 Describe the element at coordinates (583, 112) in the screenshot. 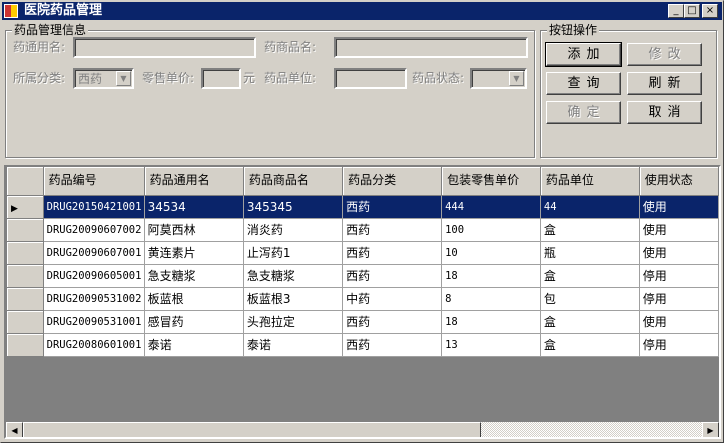

I see `confirm-button: 确定` at that location.